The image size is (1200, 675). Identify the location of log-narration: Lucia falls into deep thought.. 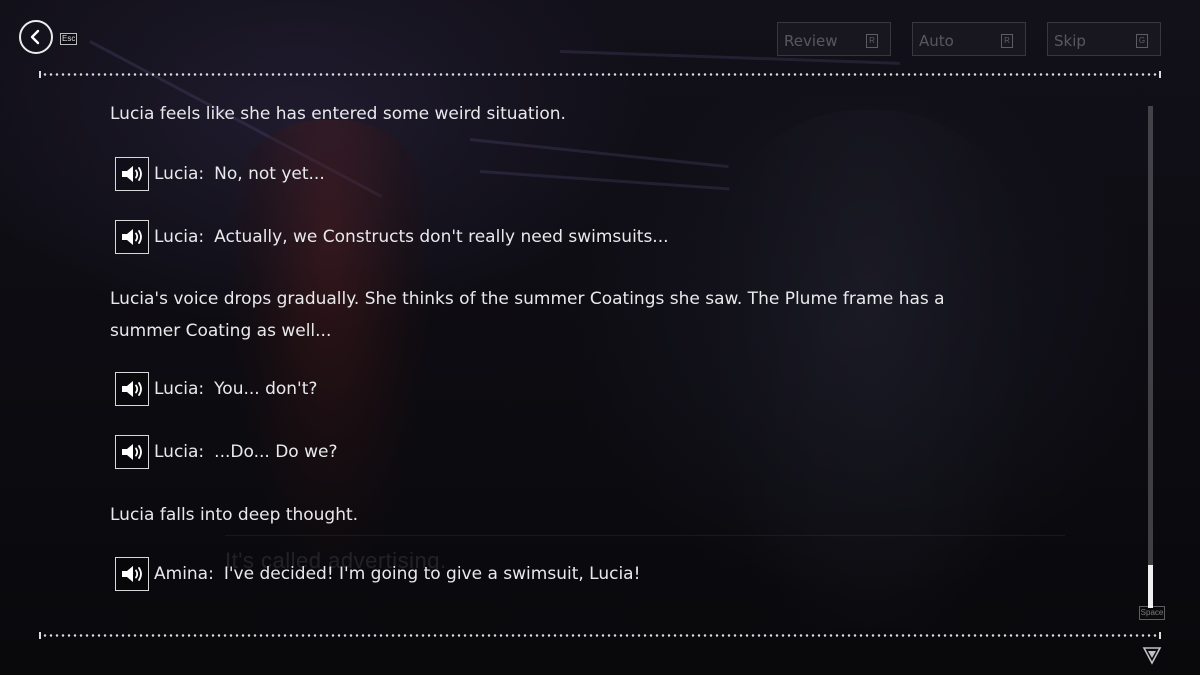
(234, 515).